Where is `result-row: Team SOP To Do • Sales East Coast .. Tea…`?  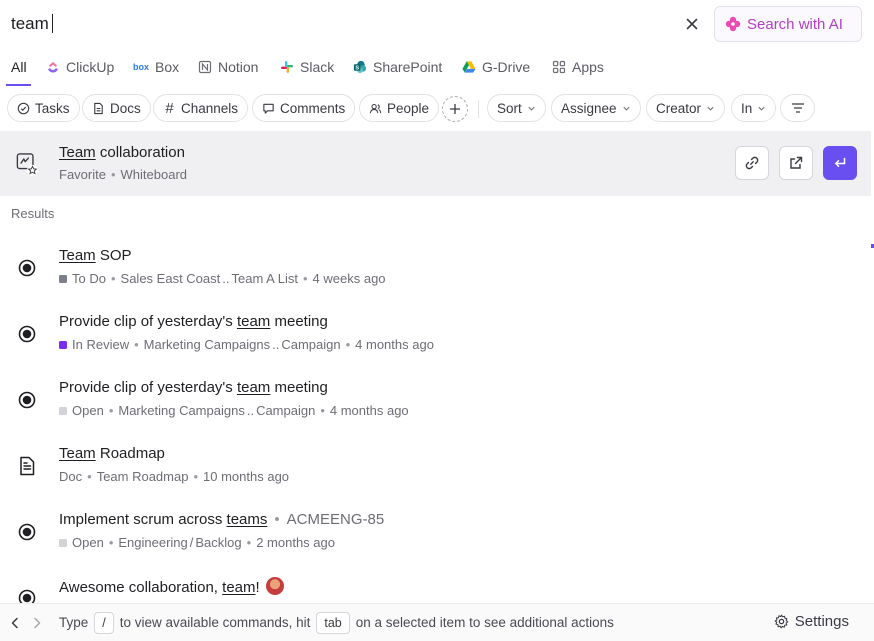 result-row: Team SOP To Do • Sales East Coast .. Tea… is located at coordinates (435, 266).